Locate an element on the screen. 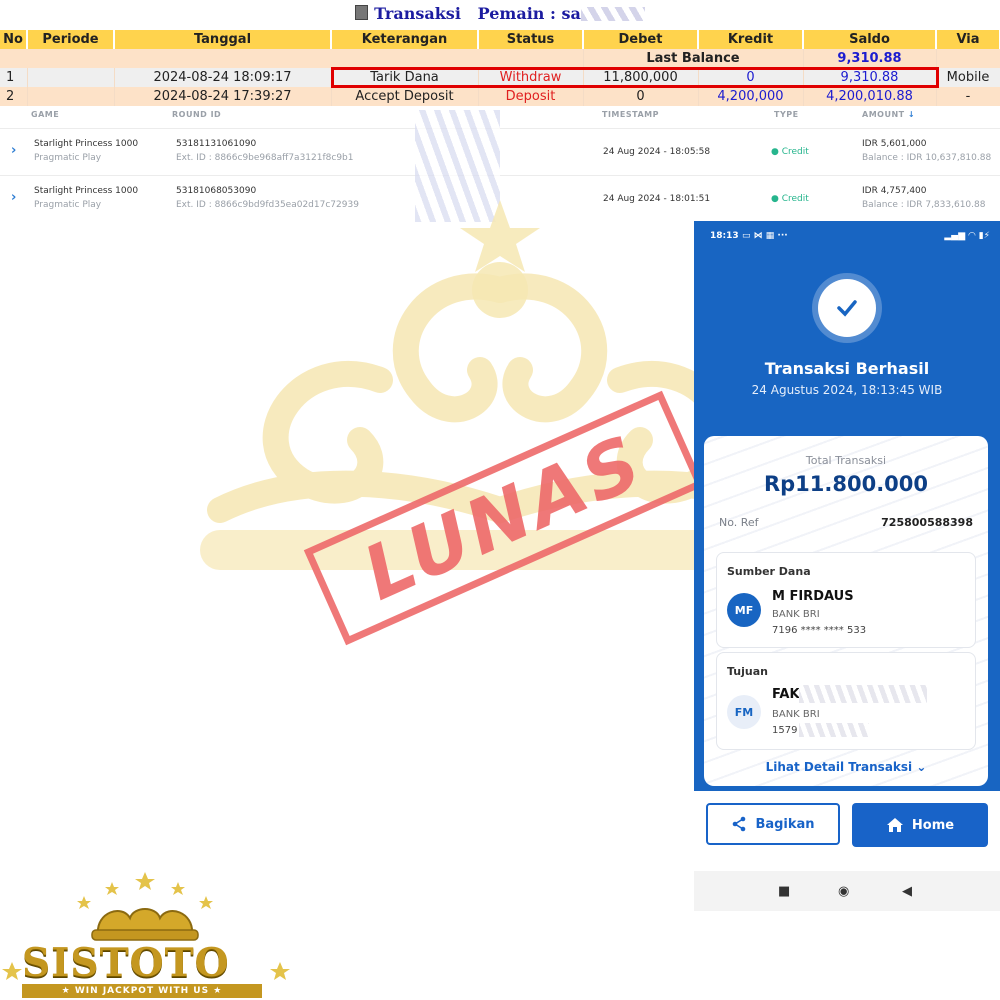  share-icon is located at coordinates (739, 824).